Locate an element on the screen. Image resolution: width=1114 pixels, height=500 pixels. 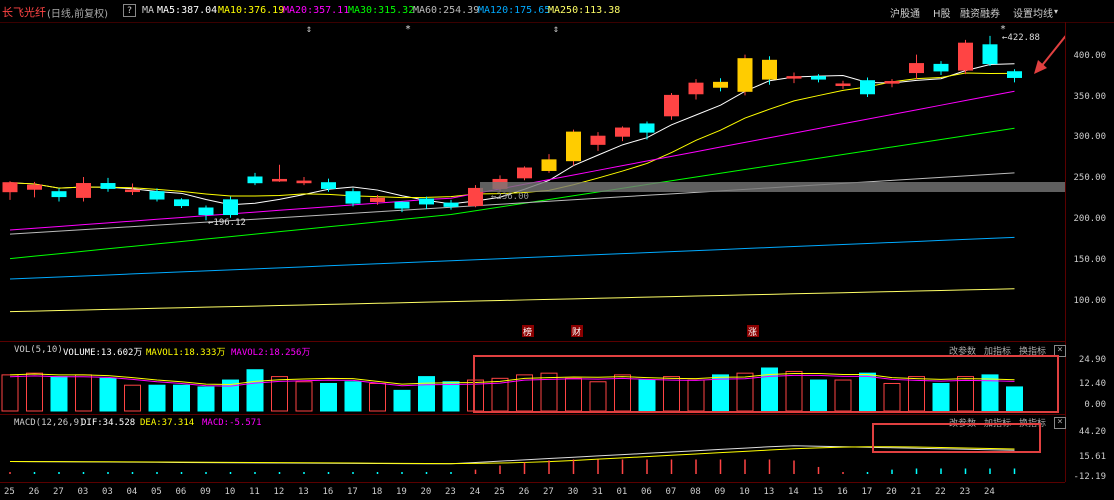
high-label: ←422.88 is located at coordinates (1021, 38).